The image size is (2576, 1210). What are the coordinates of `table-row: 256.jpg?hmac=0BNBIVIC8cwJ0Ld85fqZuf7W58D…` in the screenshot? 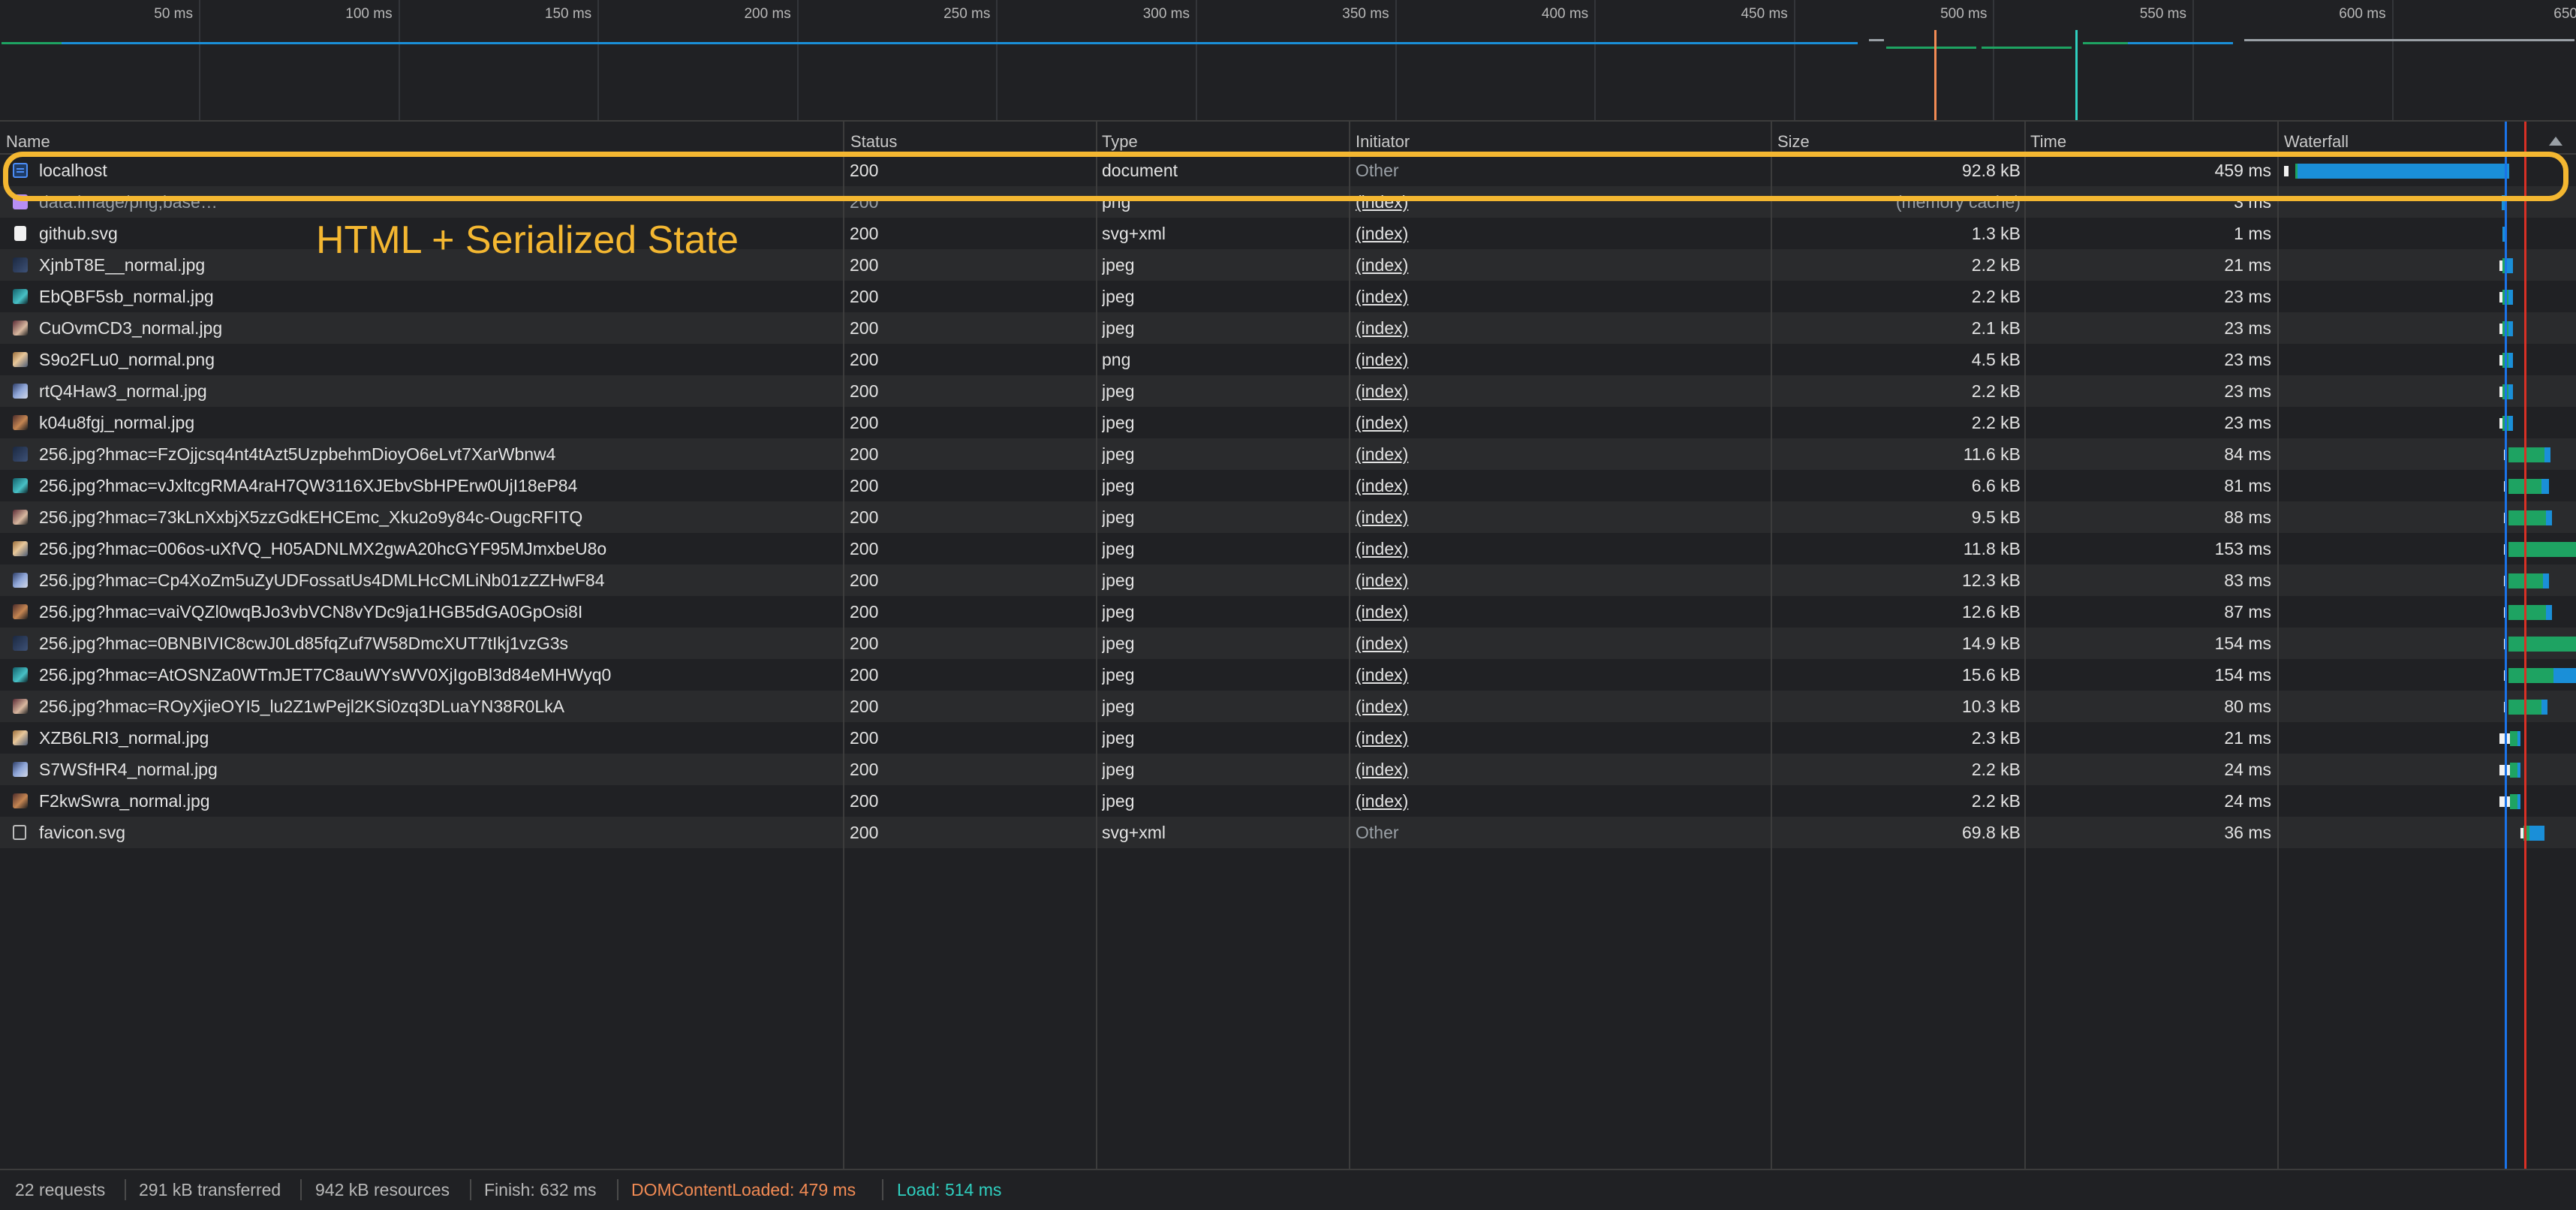 It's located at (1288, 643).